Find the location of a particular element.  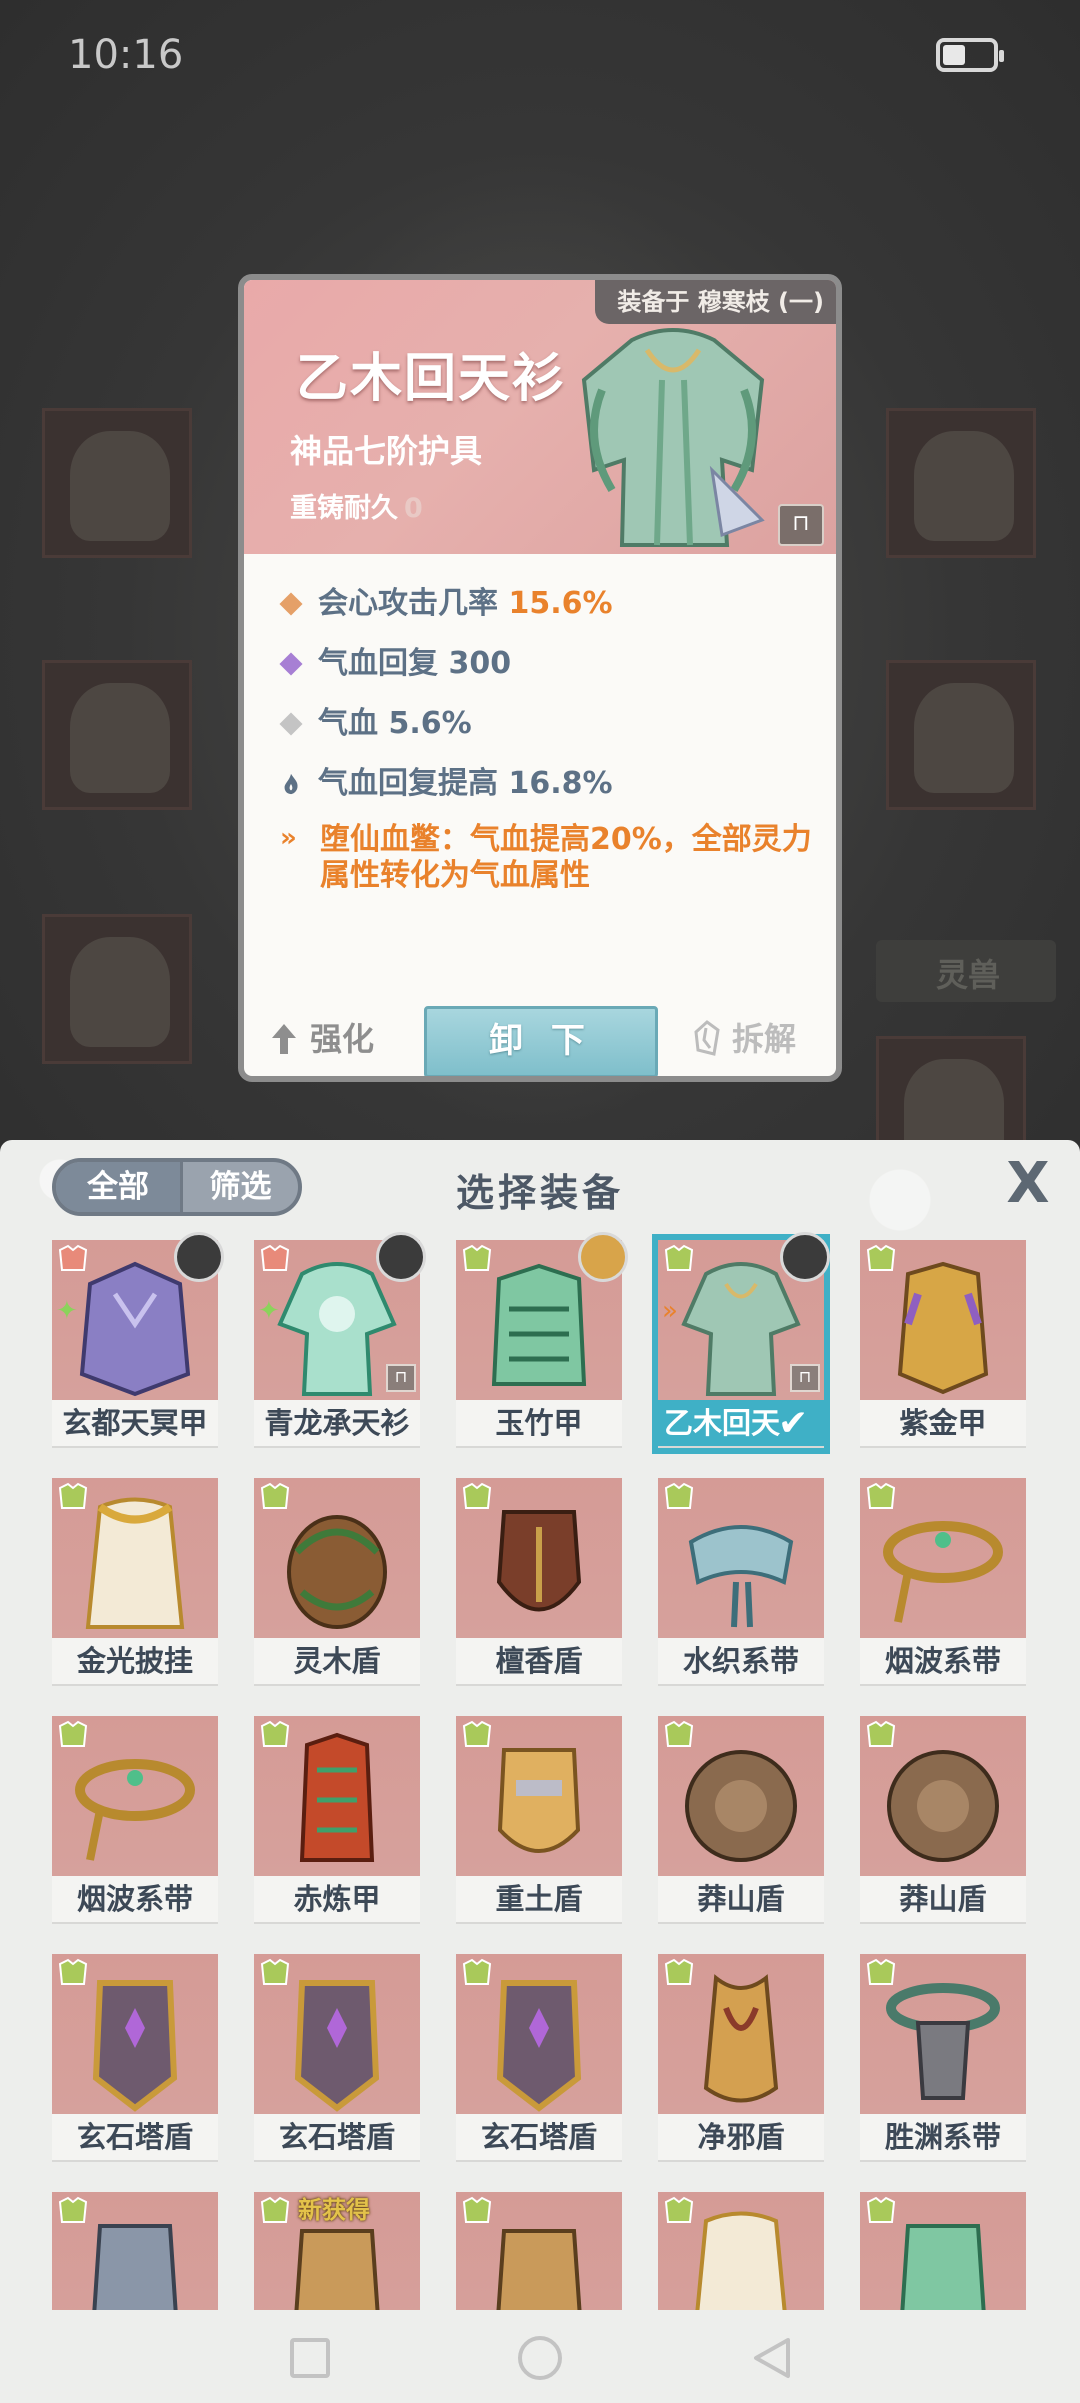

ring-slot is located at coordinates (961, 735).